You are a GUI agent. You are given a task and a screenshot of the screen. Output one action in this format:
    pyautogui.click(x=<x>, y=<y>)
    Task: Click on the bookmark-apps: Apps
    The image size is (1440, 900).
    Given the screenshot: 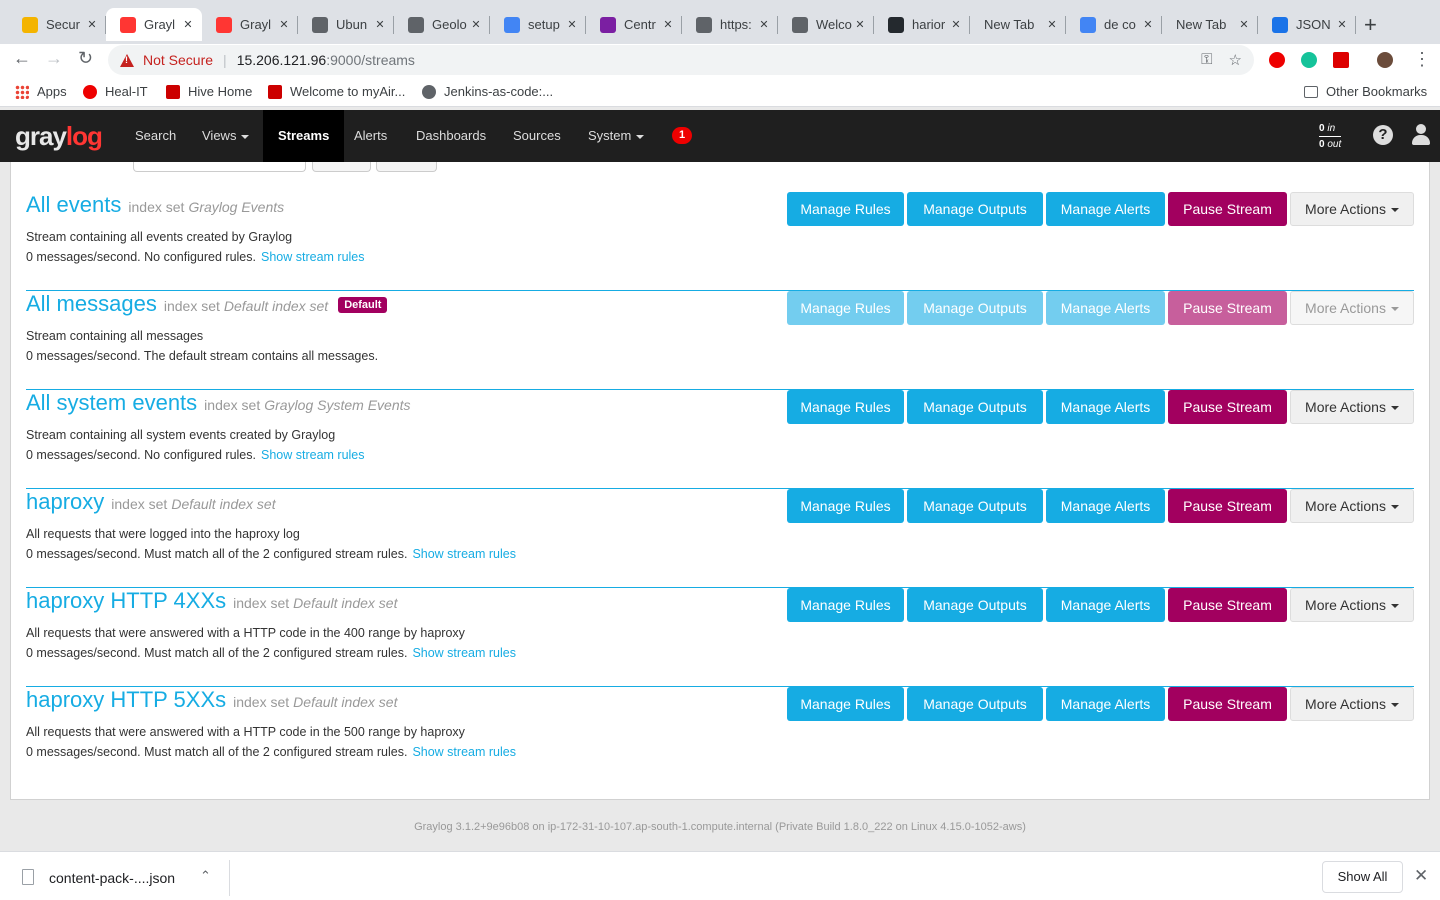 What is the action you would take?
    pyautogui.click(x=41, y=91)
    